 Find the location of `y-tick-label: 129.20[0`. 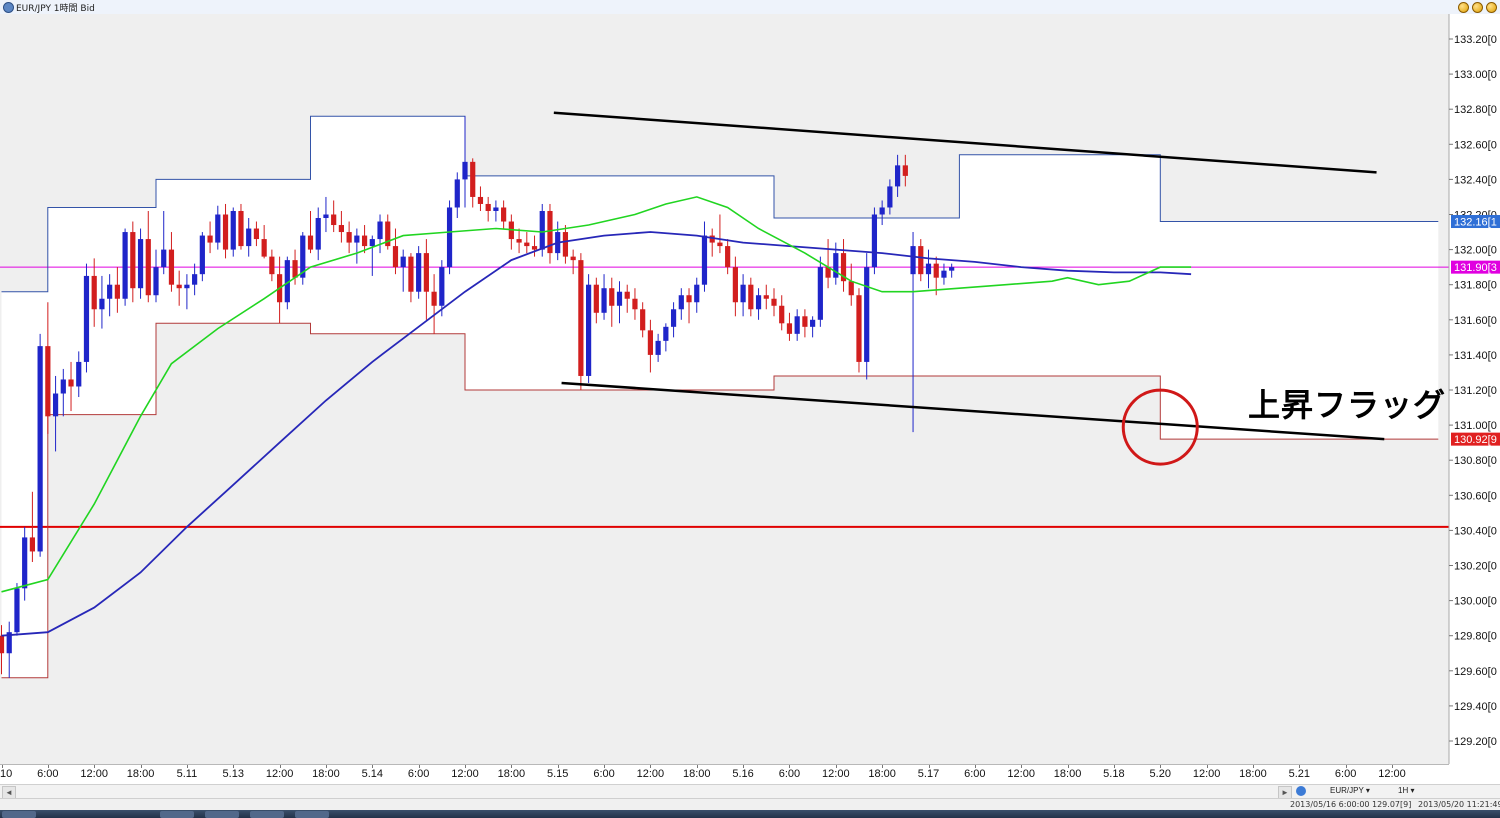

y-tick-label: 129.20[0 is located at coordinates (1475, 742).